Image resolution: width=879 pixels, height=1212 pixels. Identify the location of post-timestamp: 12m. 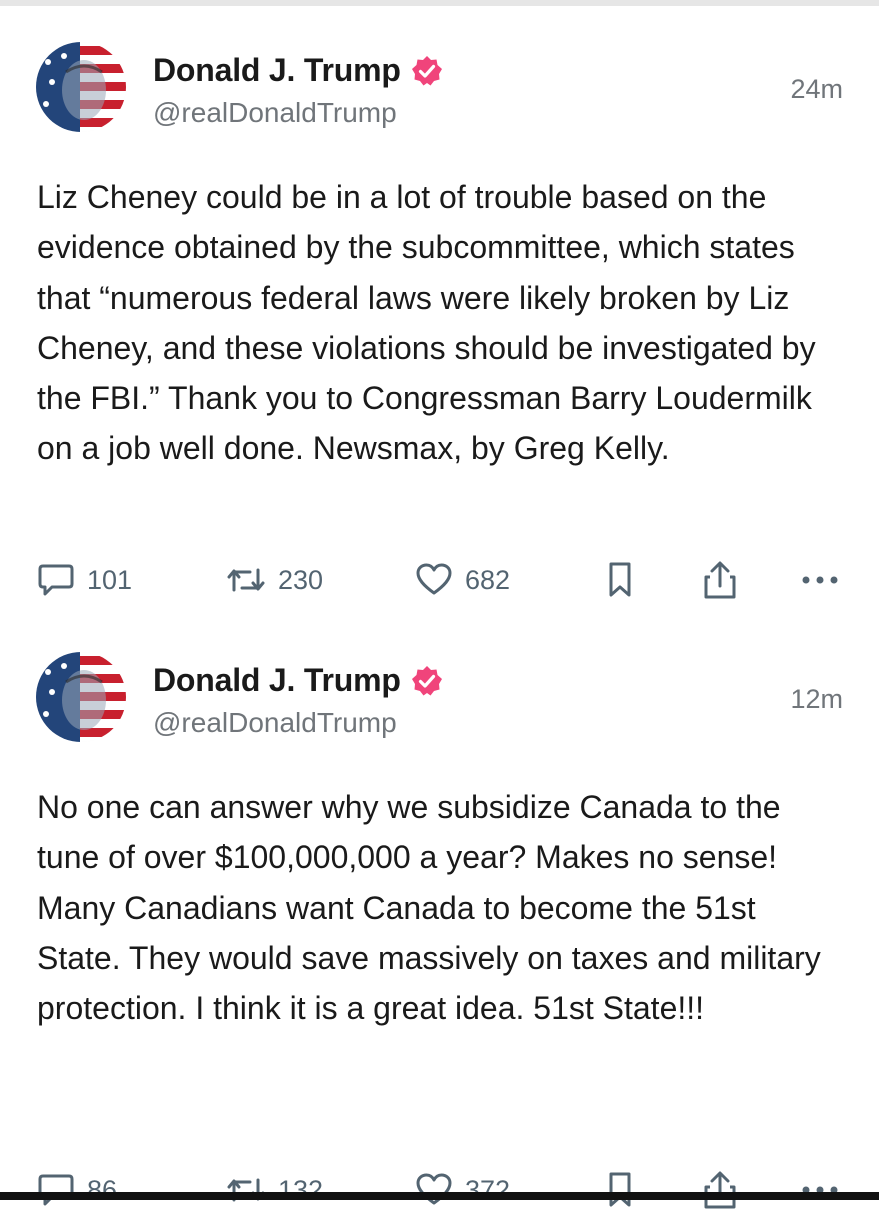
(816, 699).